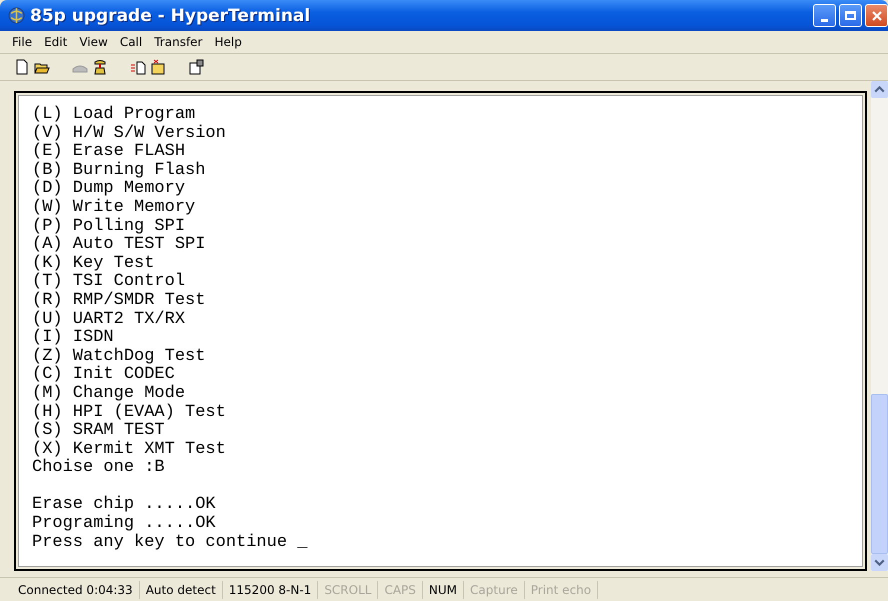 The height and width of the screenshot is (601, 888). Describe the element at coordinates (22, 67) in the screenshot. I see `new-file-icon` at that location.